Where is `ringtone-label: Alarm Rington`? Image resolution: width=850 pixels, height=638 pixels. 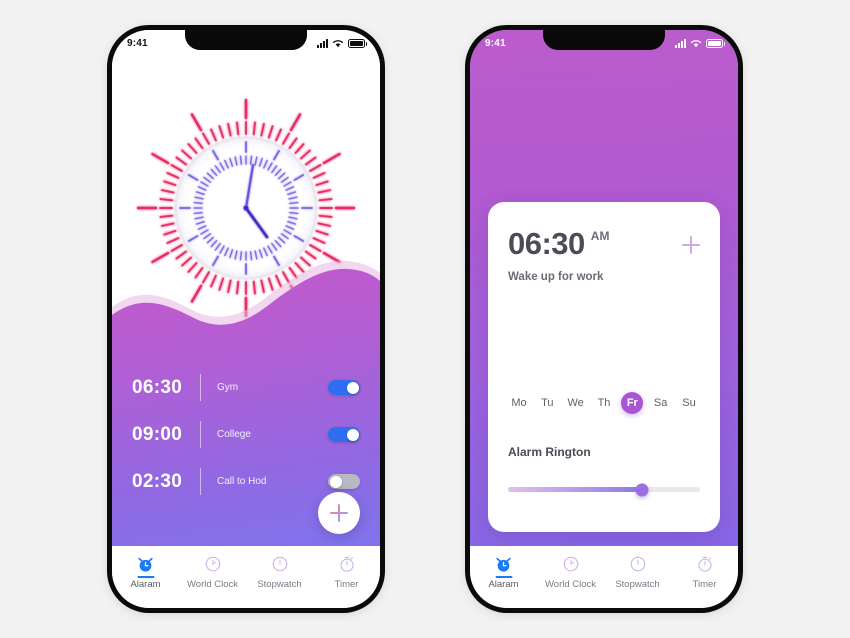 ringtone-label: Alarm Rington is located at coordinates (549, 452).